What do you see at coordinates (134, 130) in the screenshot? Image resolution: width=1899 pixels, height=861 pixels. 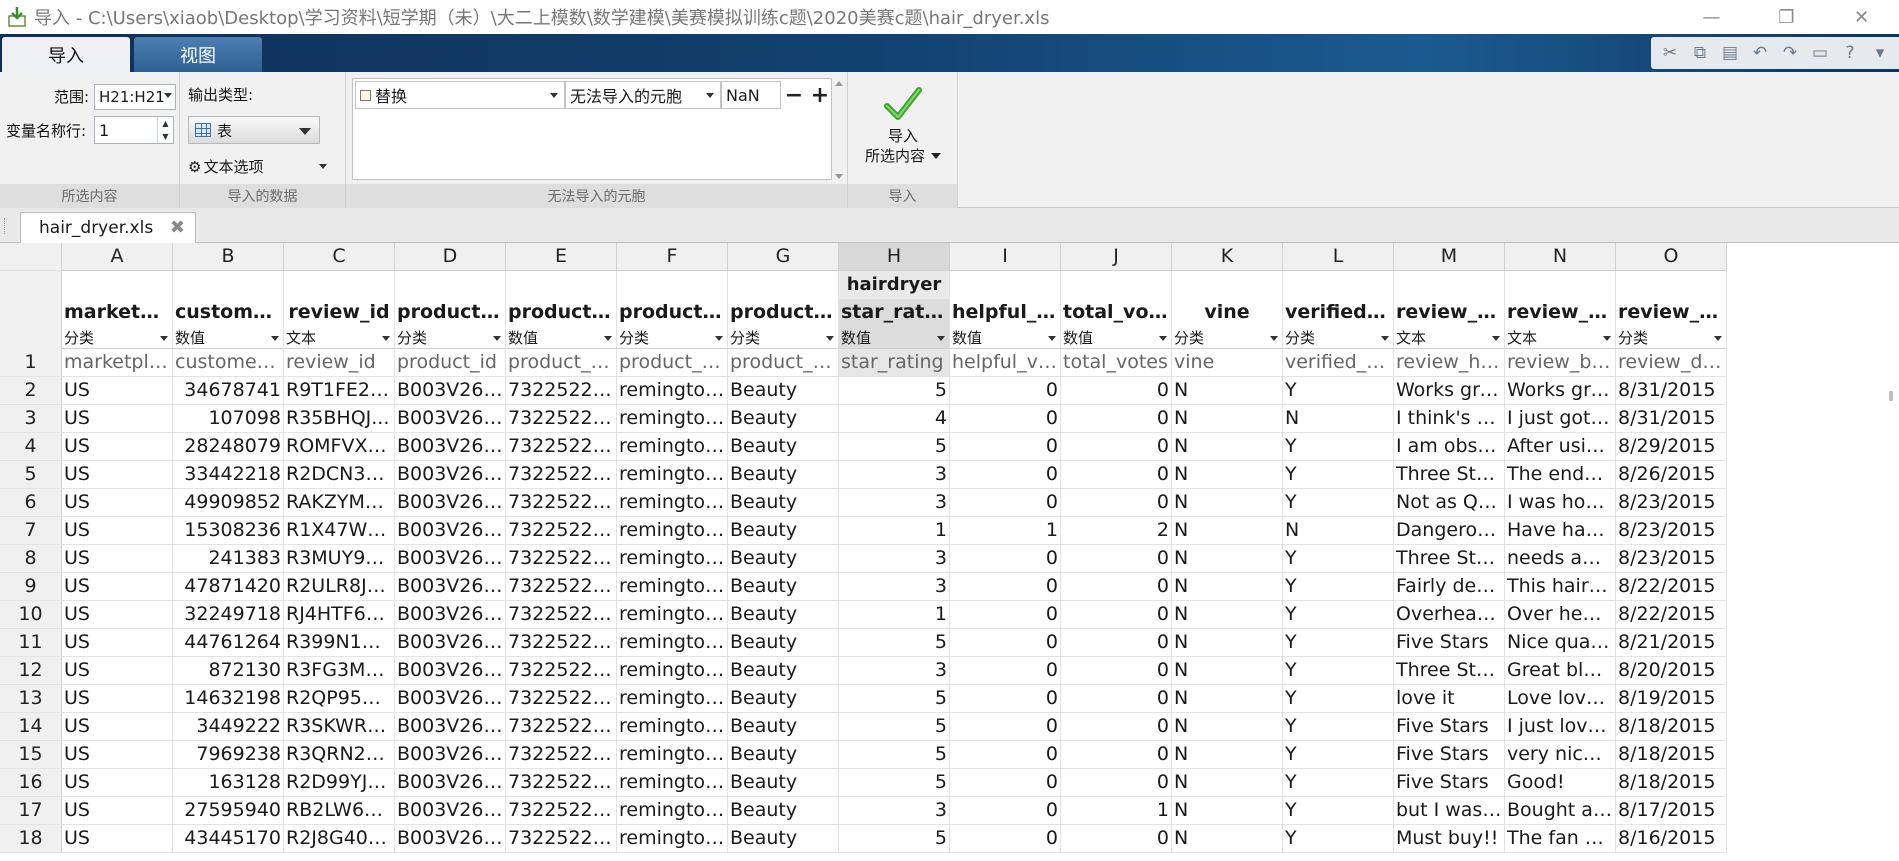 I see `varname-row-spinner: 1 ▲ ▼` at bounding box center [134, 130].